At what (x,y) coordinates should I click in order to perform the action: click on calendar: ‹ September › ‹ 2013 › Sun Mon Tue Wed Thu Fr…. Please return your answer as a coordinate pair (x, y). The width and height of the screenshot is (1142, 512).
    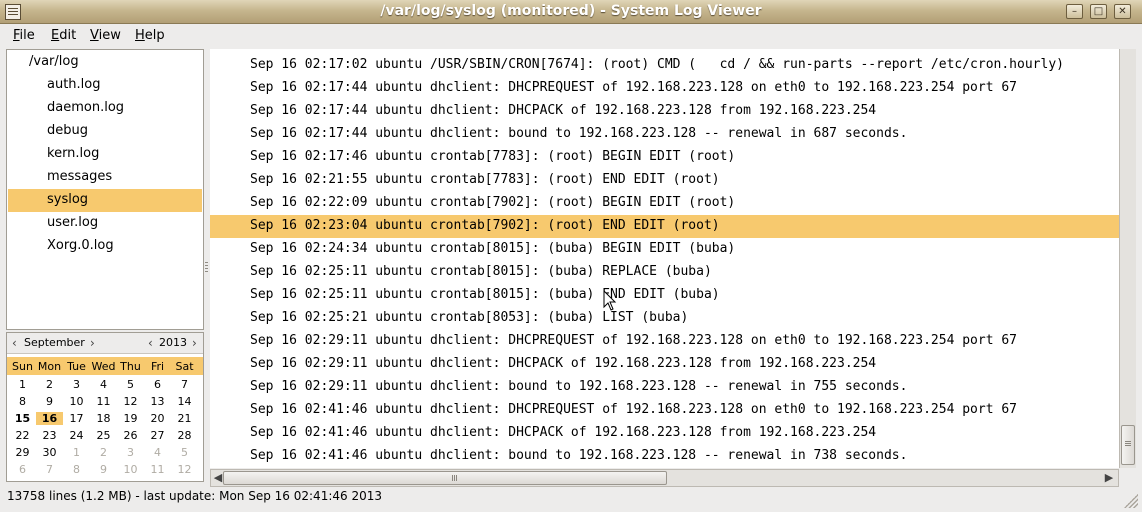
    Looking at the image, I should click on (105, 407).